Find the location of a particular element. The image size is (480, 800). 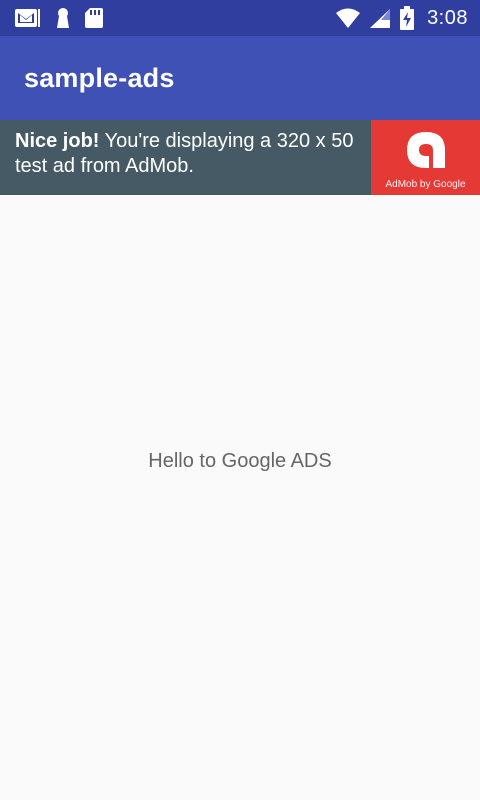

admob-logo: AdMob by Google is located at coordinates (425, 157).